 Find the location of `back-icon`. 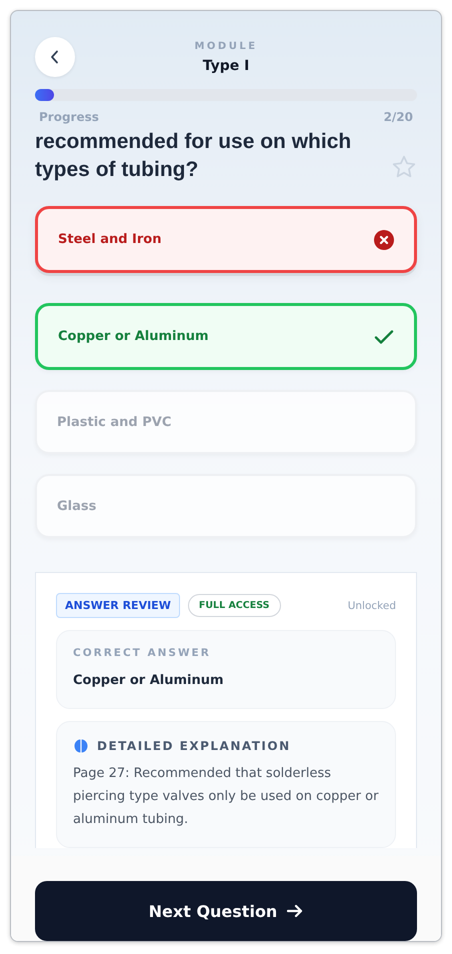

back-icon is located at coordinates (55, 57).